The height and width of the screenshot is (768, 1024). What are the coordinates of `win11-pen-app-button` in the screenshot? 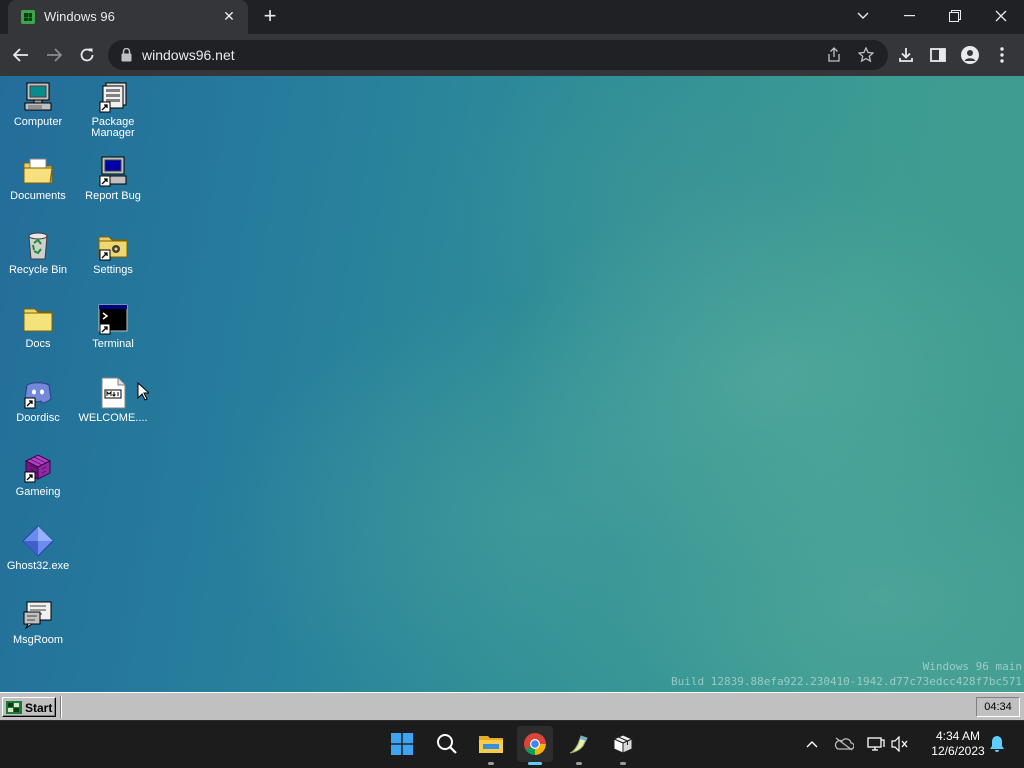 It's located at (579, 745).